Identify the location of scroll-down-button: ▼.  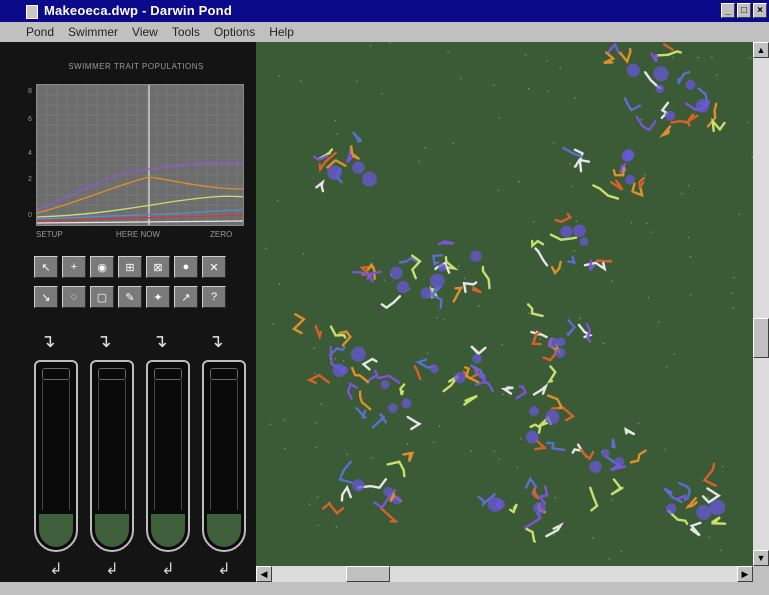
(761, 558).